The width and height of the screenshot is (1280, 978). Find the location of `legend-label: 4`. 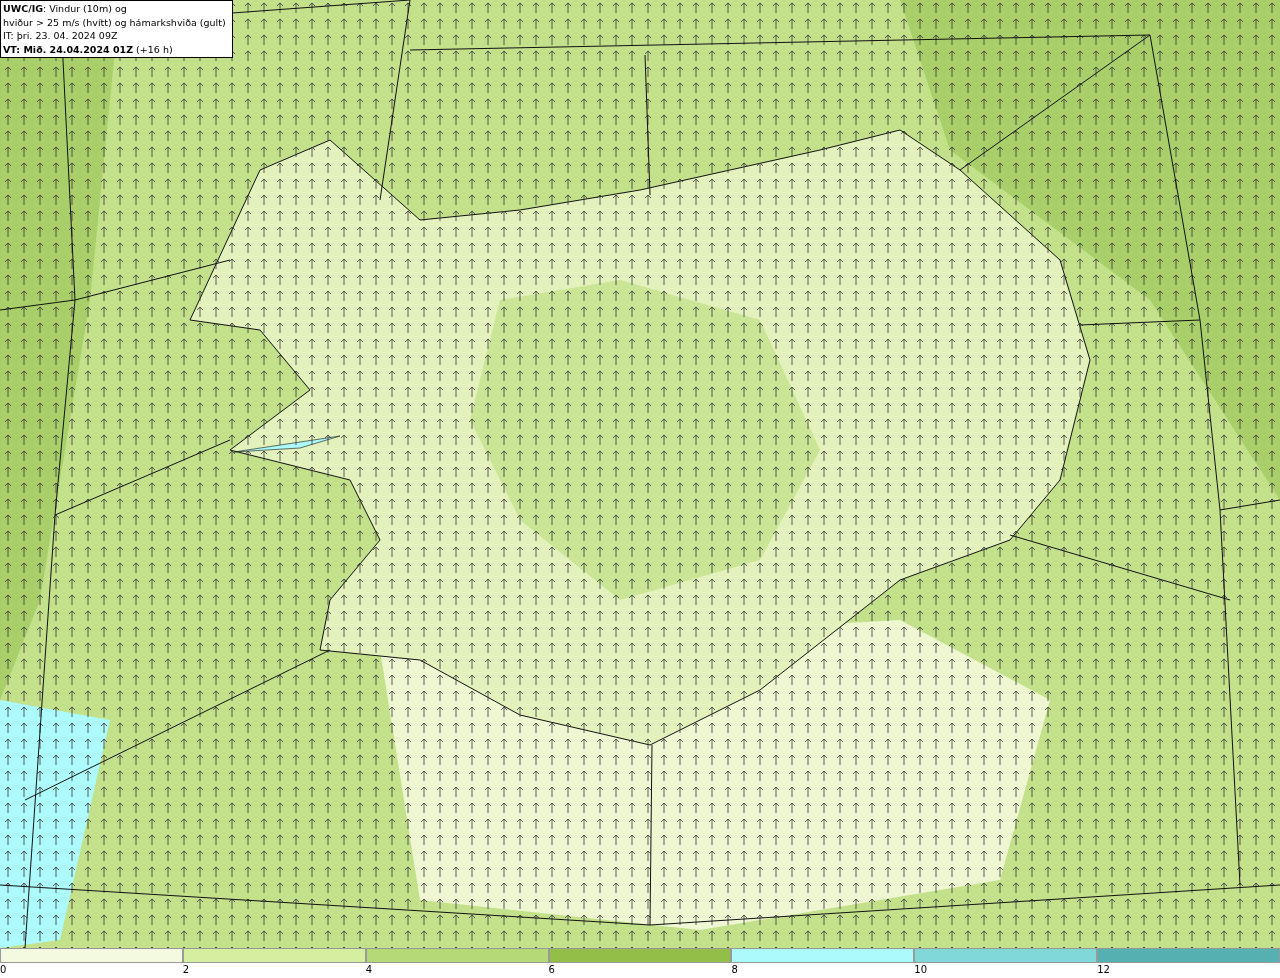

legend-label: 4 is located at coordinates (369, 970).